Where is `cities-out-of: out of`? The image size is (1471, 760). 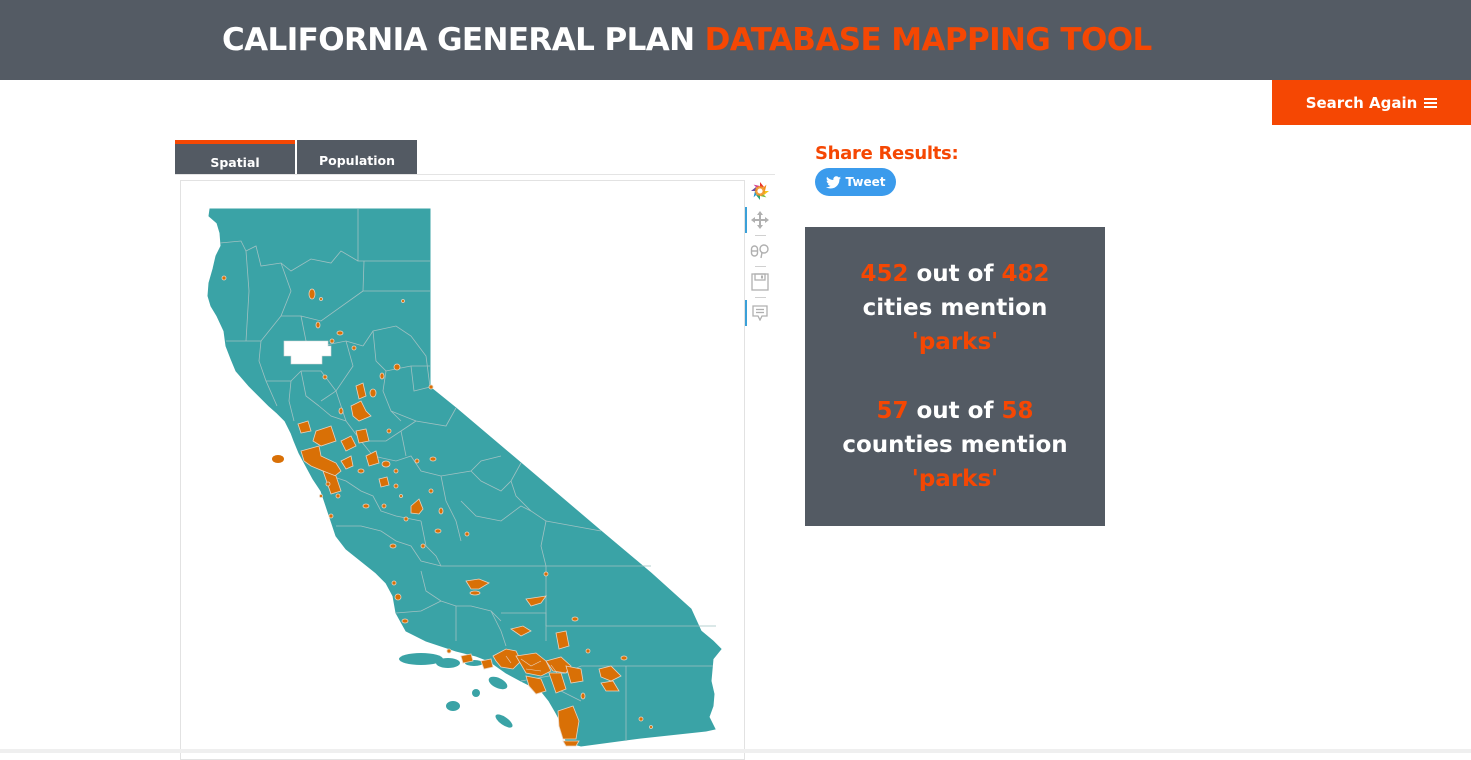 cities-out-of: out of is located at coordinates (955, 274).